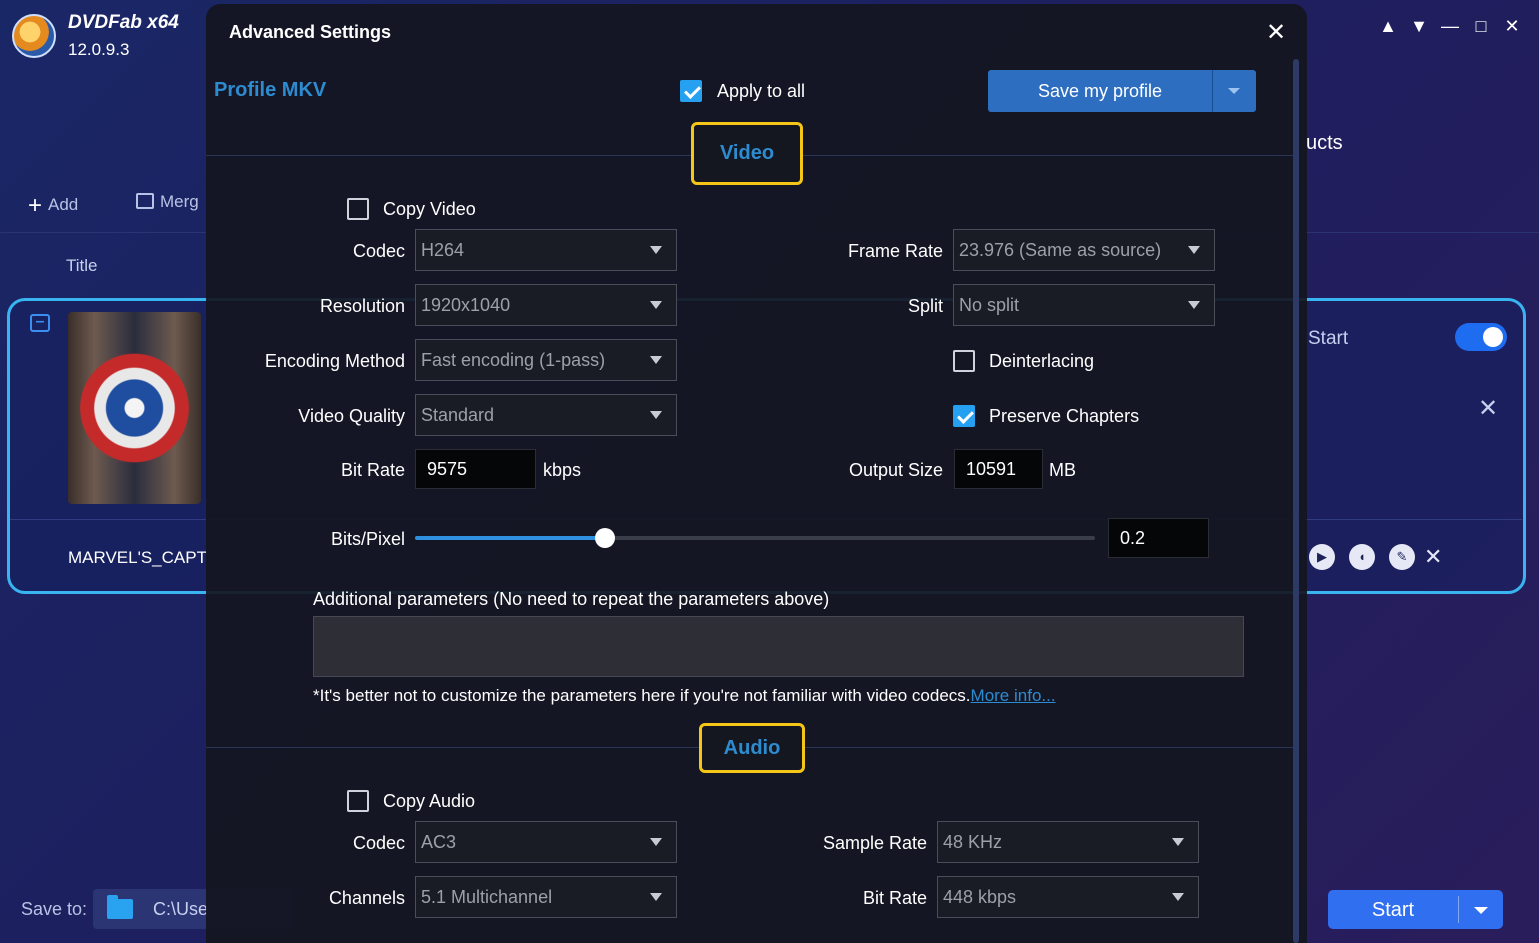 The image size is (1539, 943). What do you see at coordinates (964, 416) in the screenshot?
I see `preserve-chapters-checkbox` at bounding box center [964, 416].